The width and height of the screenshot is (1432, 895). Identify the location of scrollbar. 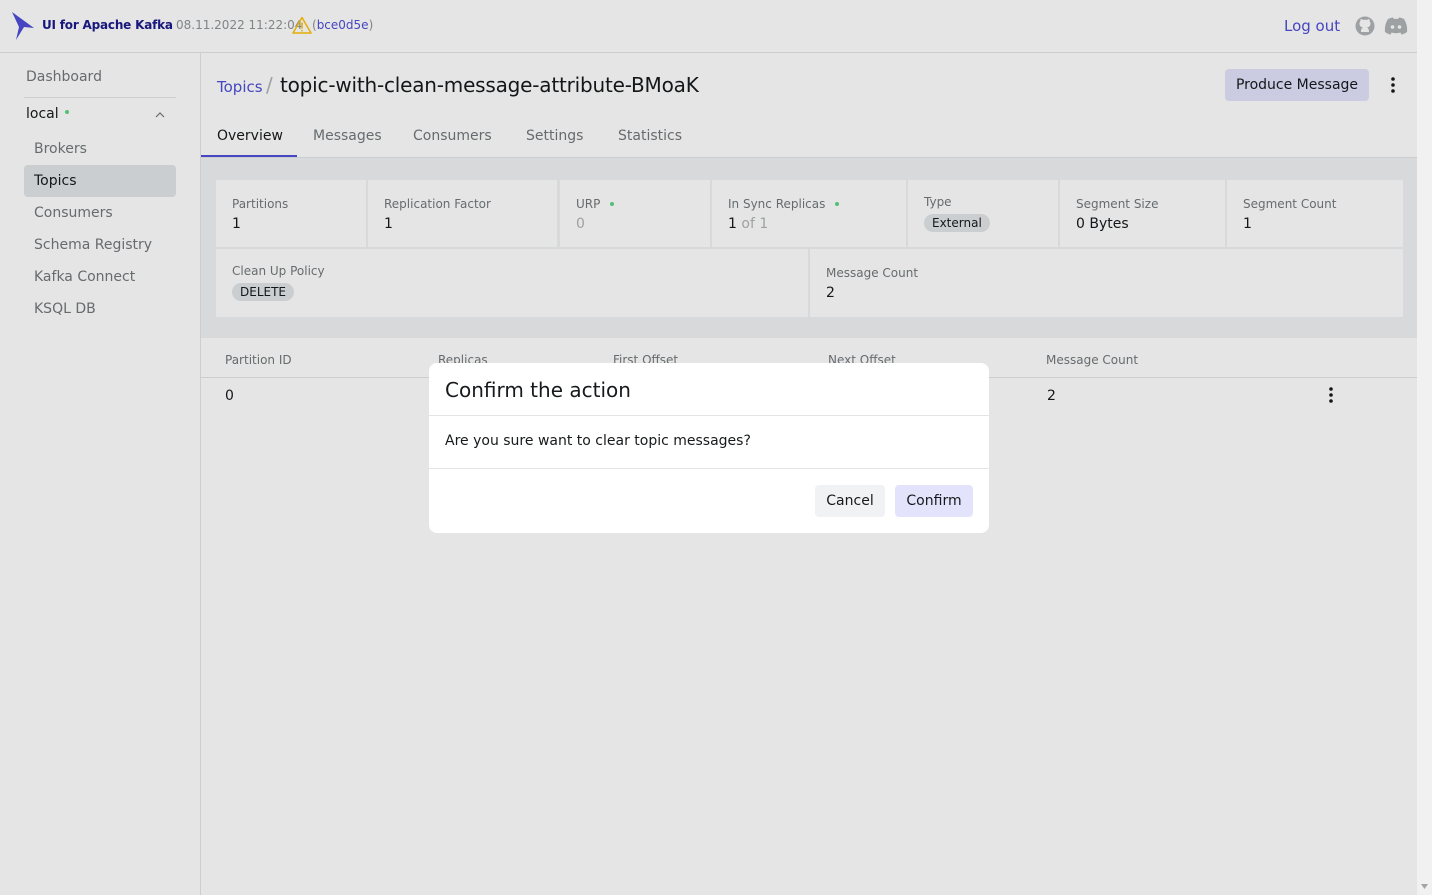
(1424, 447).